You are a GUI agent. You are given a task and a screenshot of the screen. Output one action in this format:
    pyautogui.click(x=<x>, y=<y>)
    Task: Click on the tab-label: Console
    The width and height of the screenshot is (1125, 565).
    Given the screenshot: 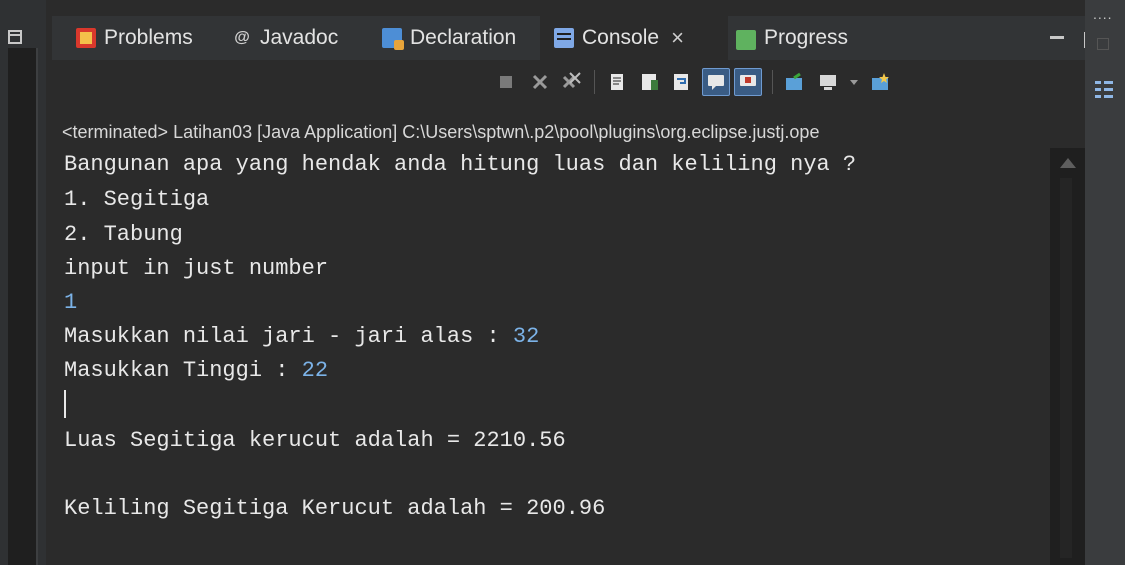 What is the action you would take?
    pyautogui.click(x=621, y=37)
    